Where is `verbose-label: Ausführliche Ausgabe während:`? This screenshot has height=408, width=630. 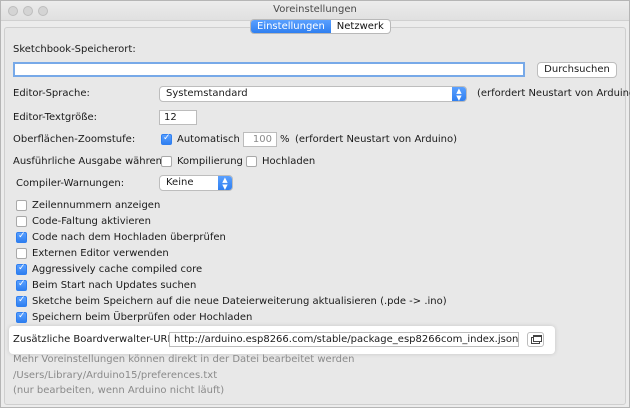 verbose-label: Ausführliche Ausgabe während: is located at coordinates (92, 161).